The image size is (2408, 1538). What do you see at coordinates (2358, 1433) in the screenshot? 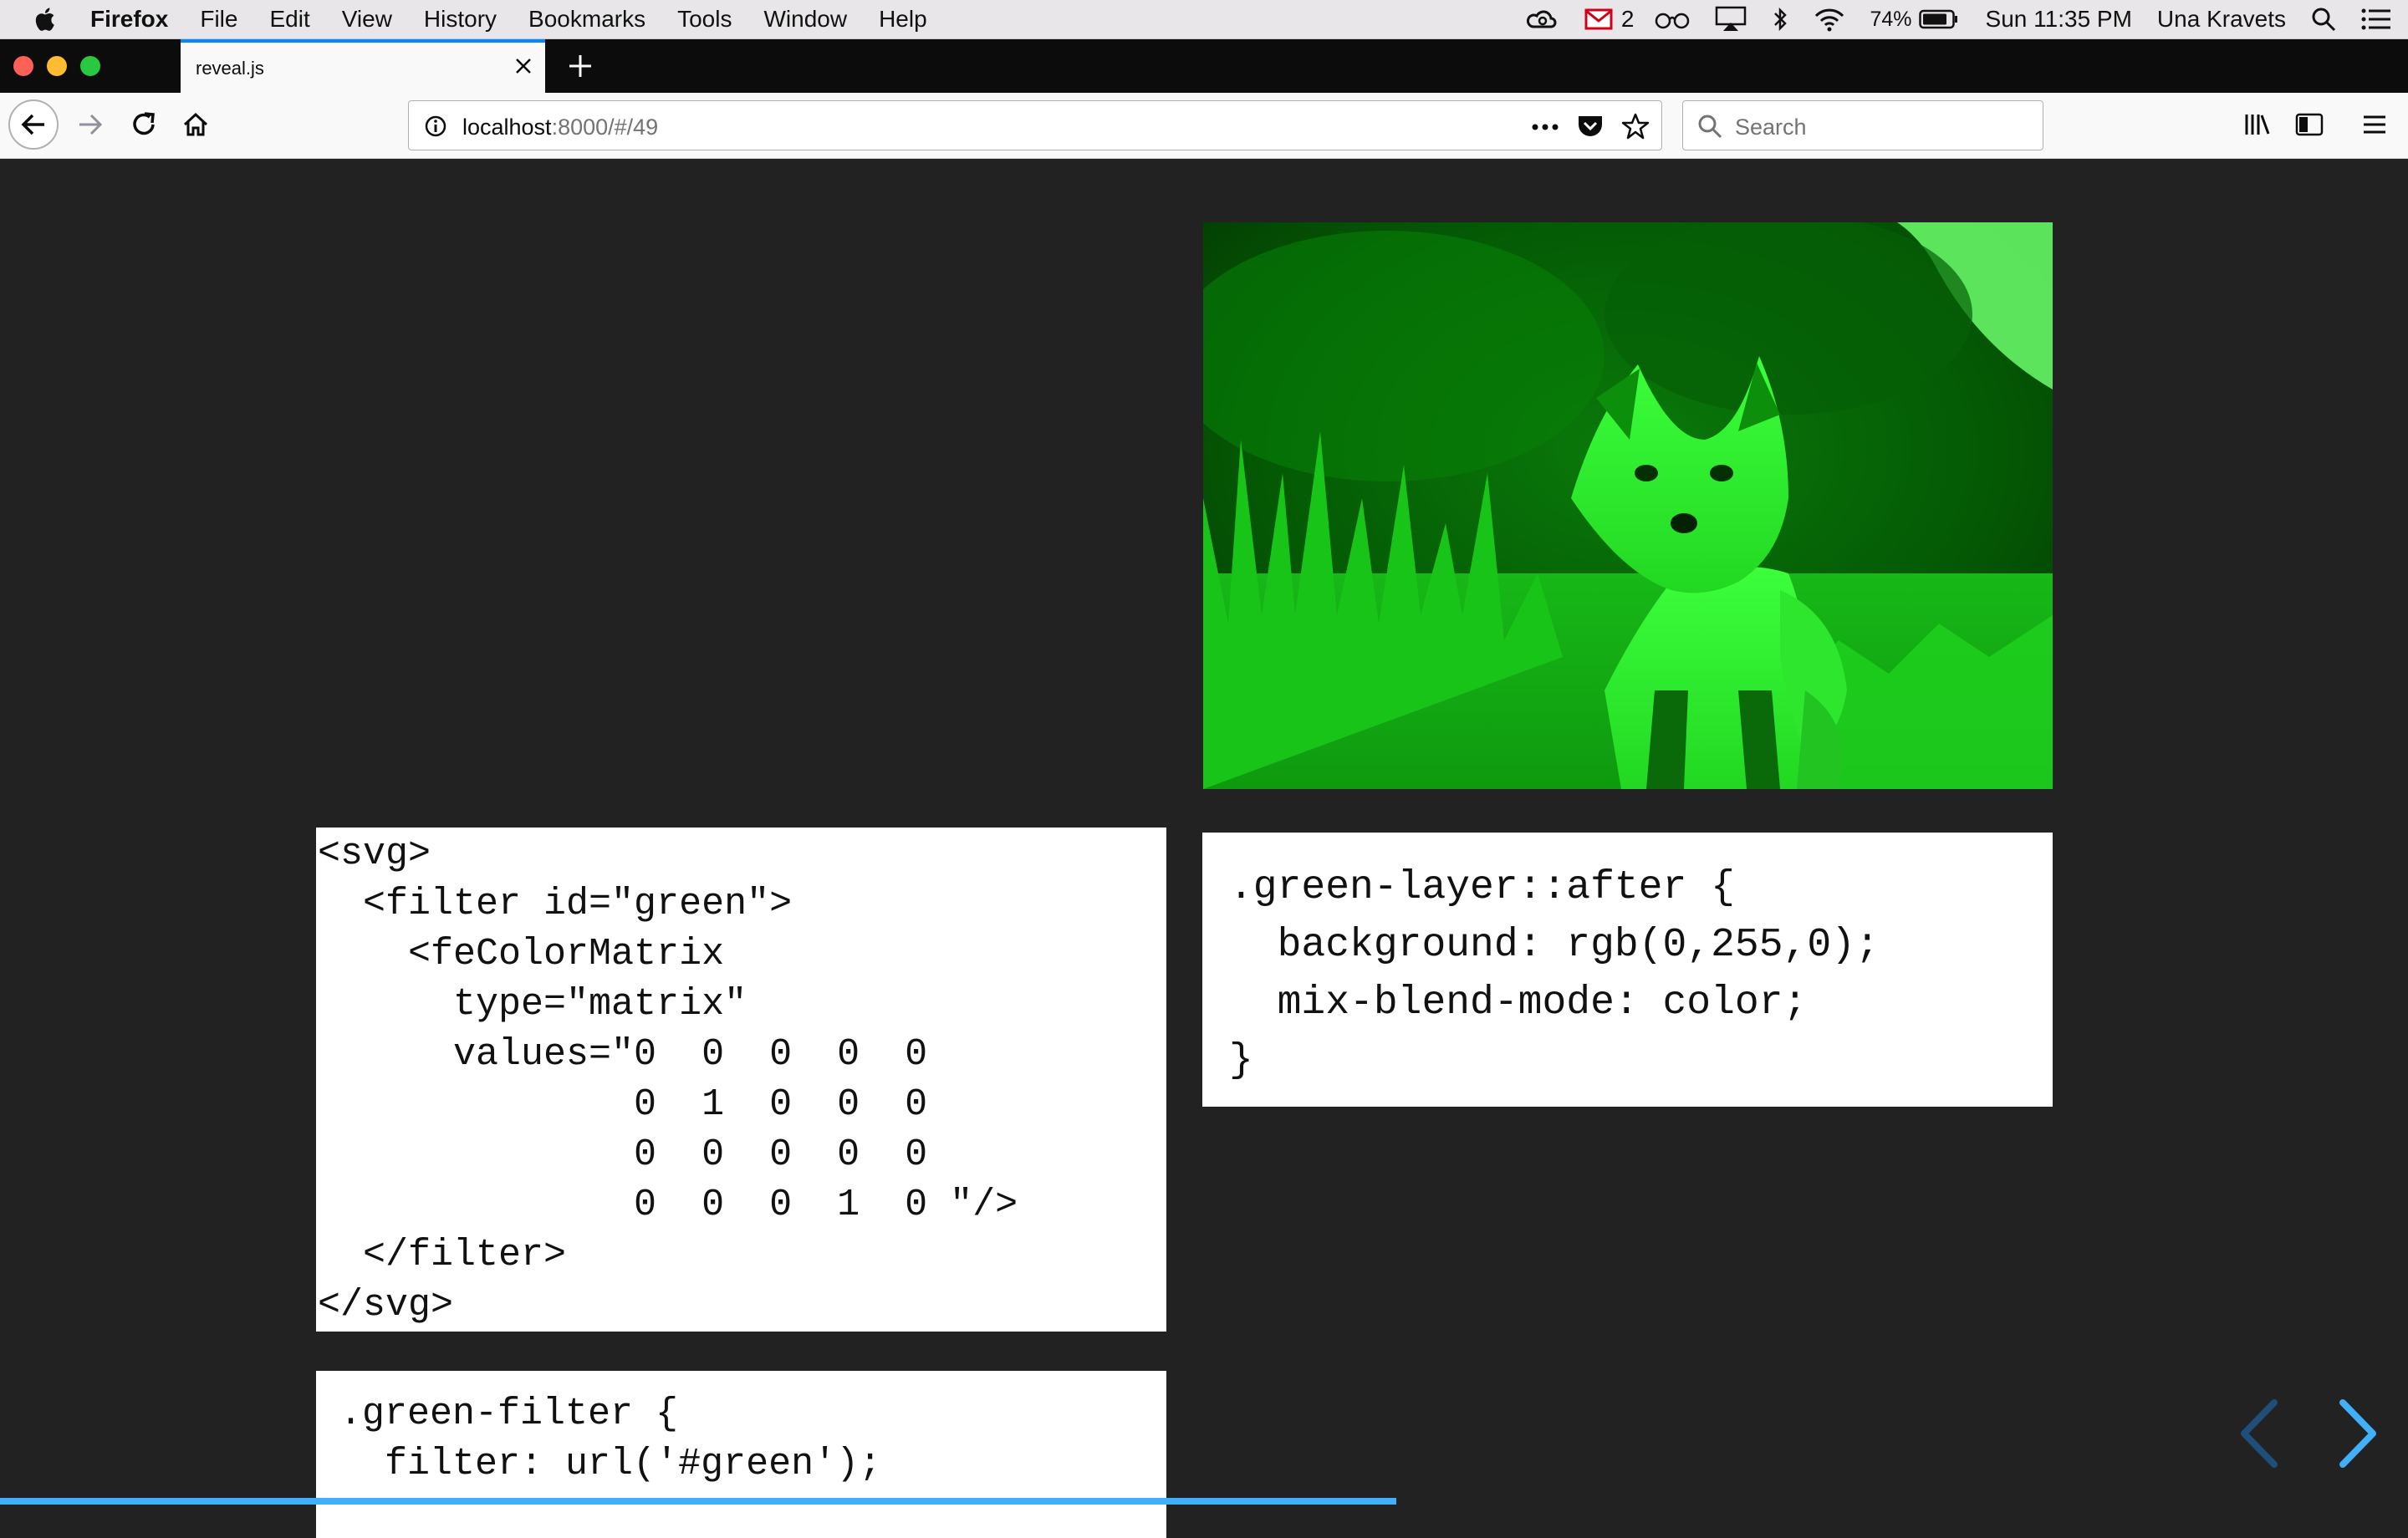
I see `slide-next-arrow-icon` at bounding box center [2358, 1433].